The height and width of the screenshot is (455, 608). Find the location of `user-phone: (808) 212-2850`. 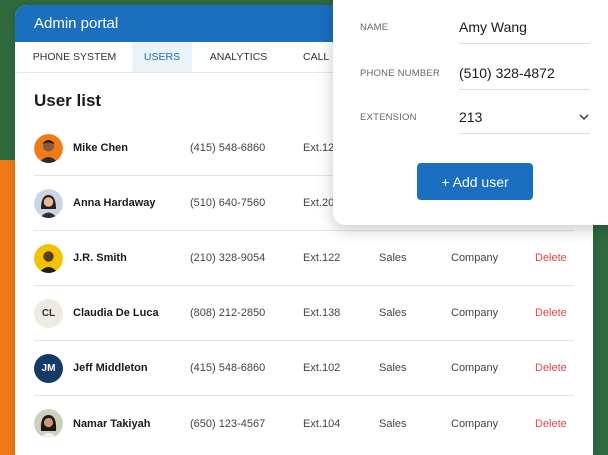

user-phone: (808) 212-2850 is located at coordinates (228, 313).